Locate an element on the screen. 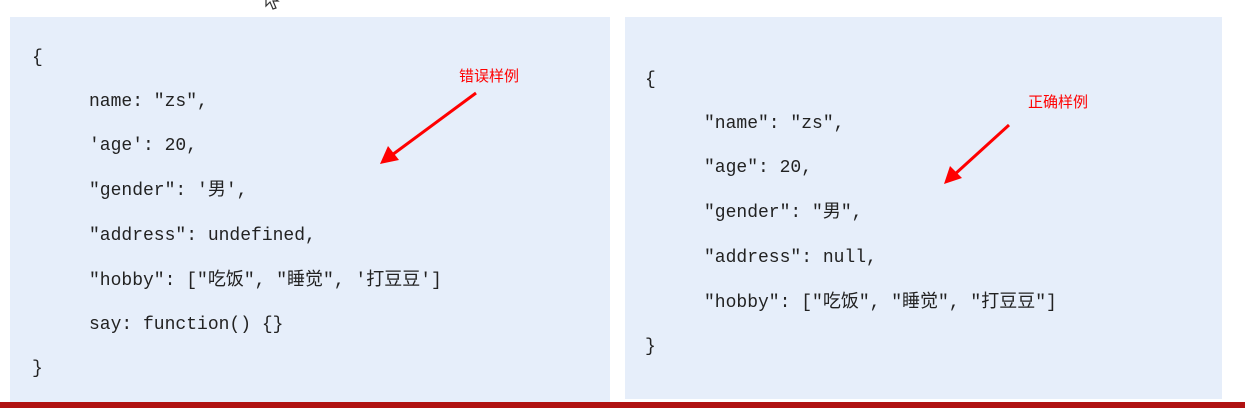 Image resolution: width=1245 pixels, height=408 pixels. bottom-red-bar is located at coordinates (622, 405).